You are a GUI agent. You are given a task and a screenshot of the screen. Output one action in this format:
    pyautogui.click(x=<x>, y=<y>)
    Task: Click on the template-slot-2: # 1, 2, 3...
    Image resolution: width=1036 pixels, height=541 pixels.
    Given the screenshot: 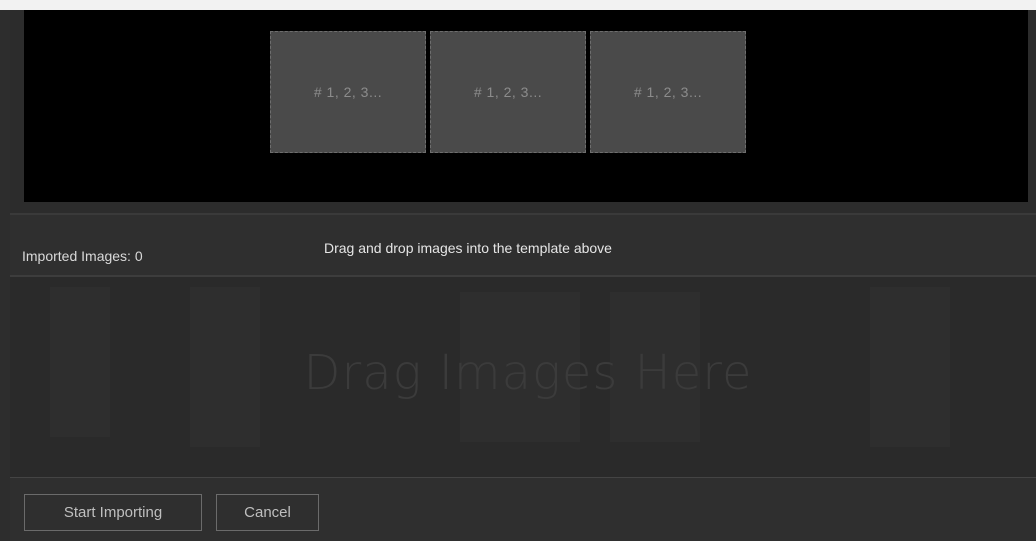 What is the action you would take?
    pyautogui.click(x=508, y=92)
    